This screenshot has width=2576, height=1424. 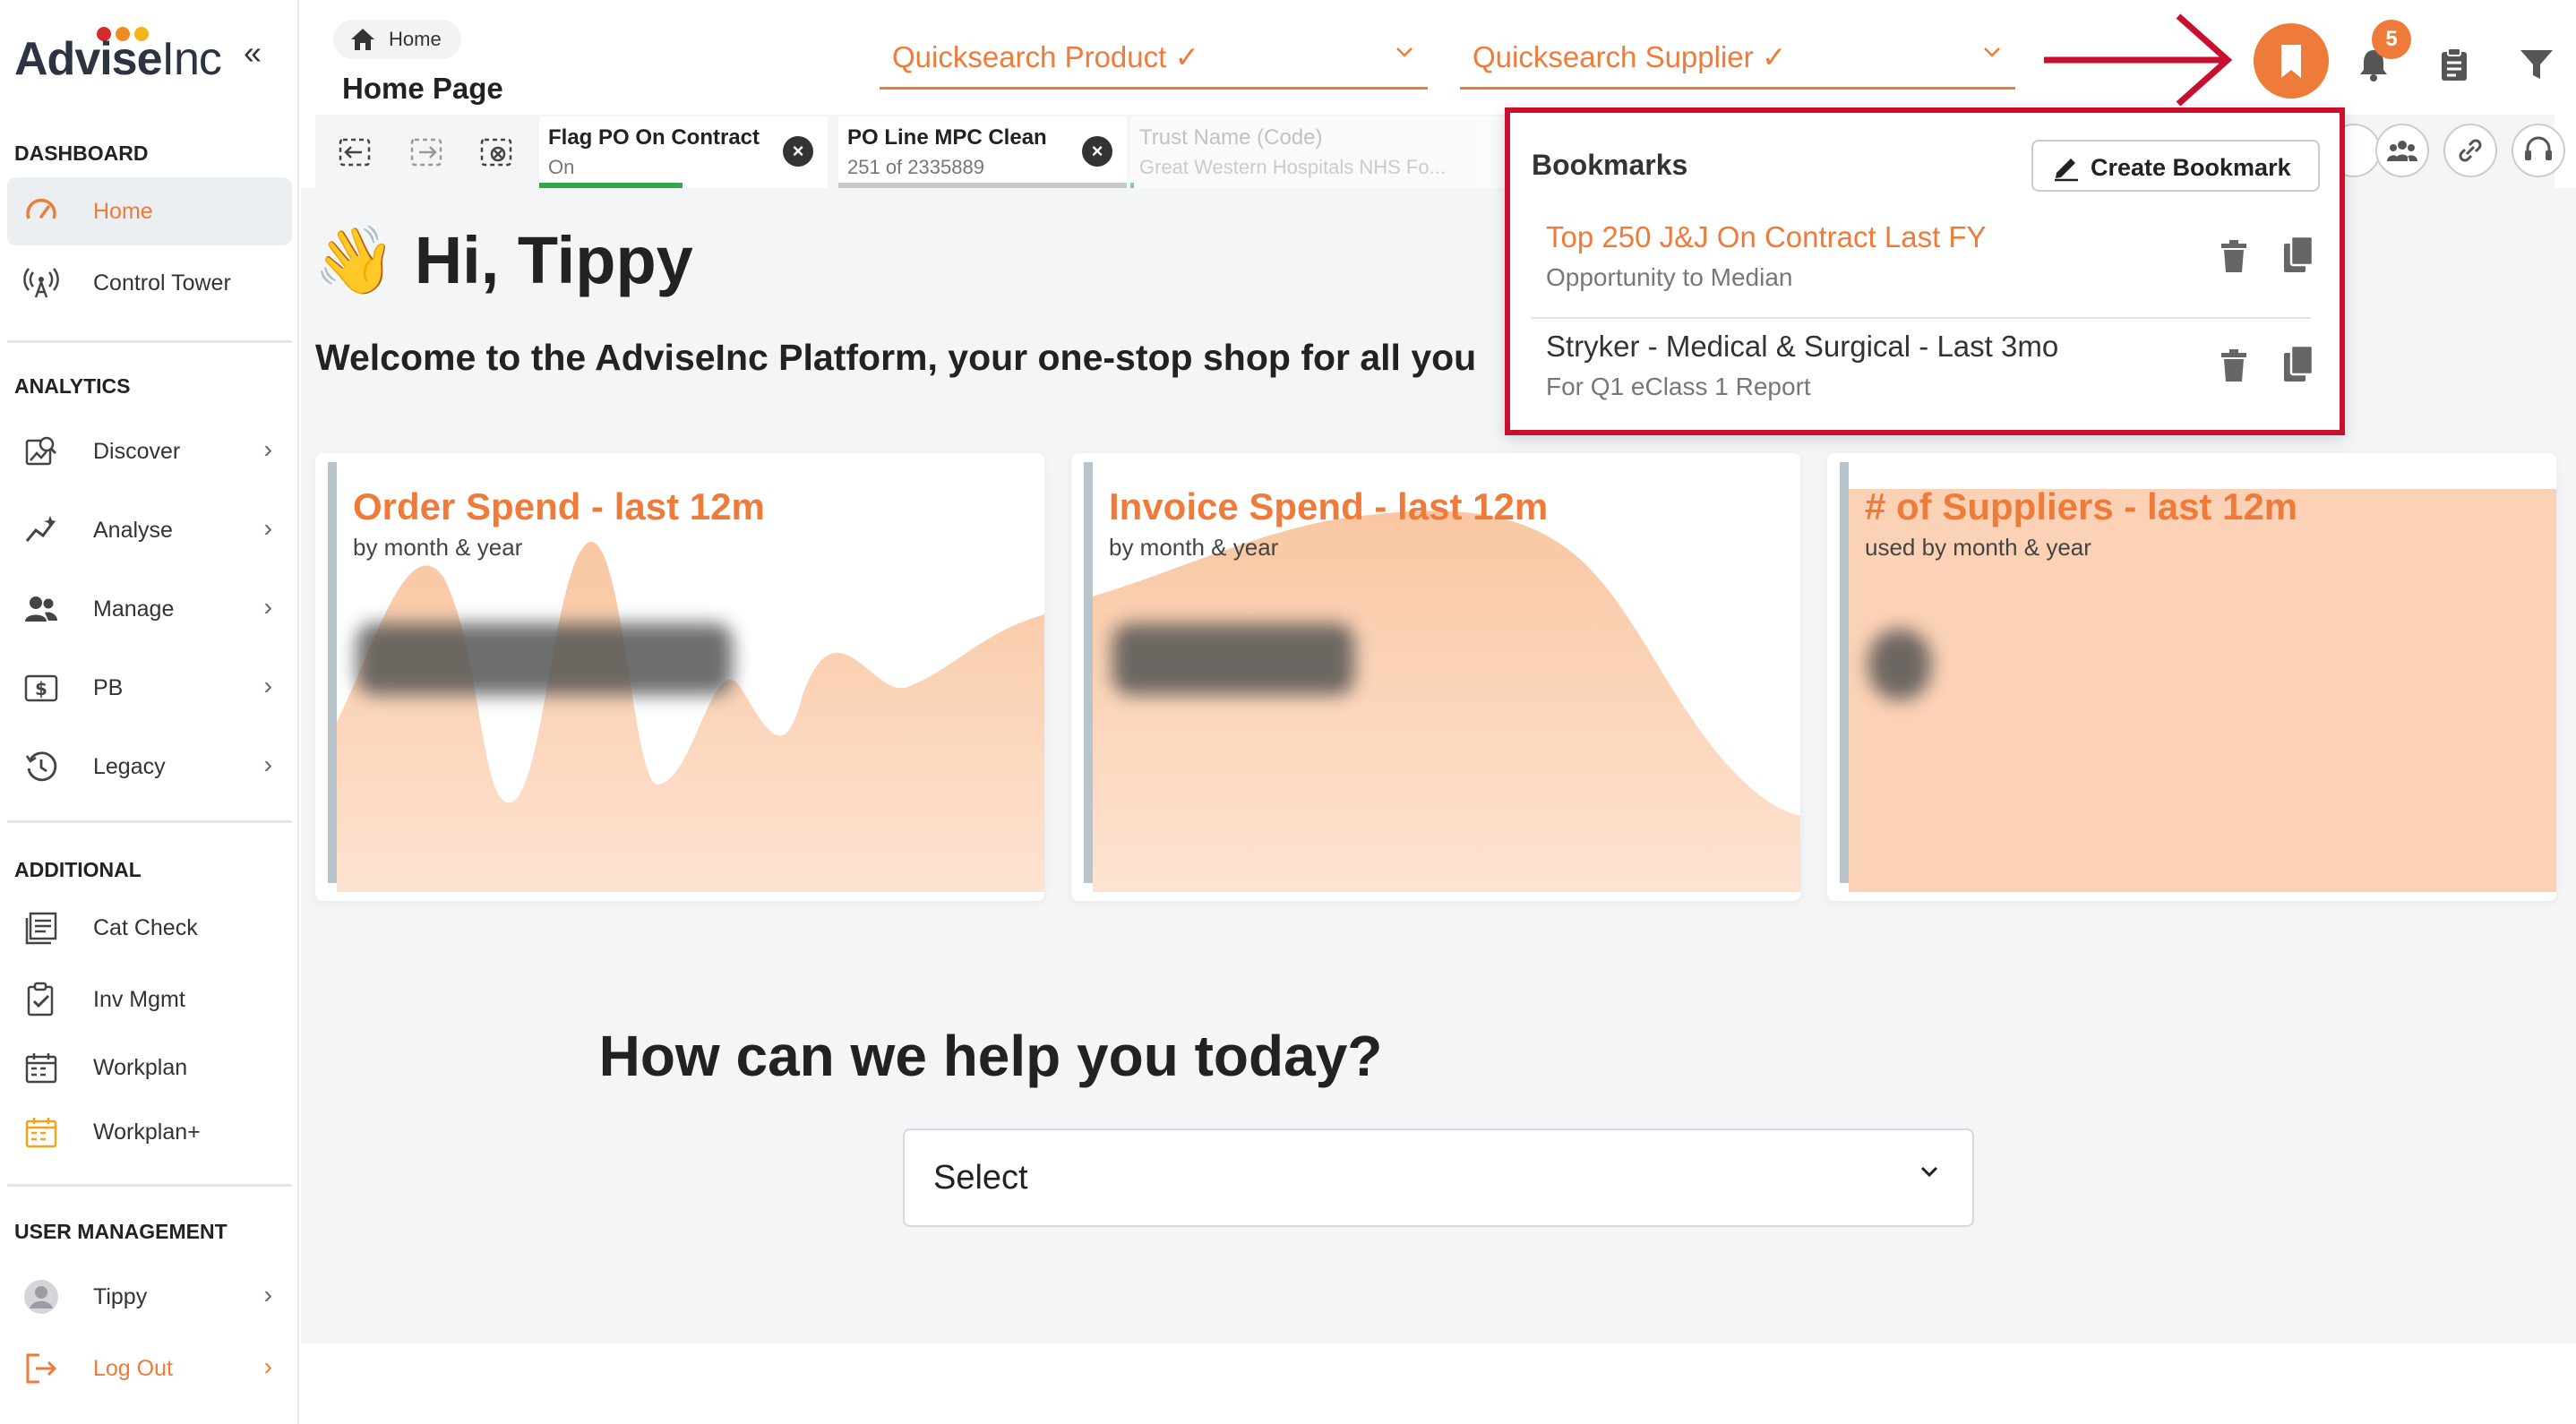 I want to click on filter-icon, so click(x=2536, y=64).